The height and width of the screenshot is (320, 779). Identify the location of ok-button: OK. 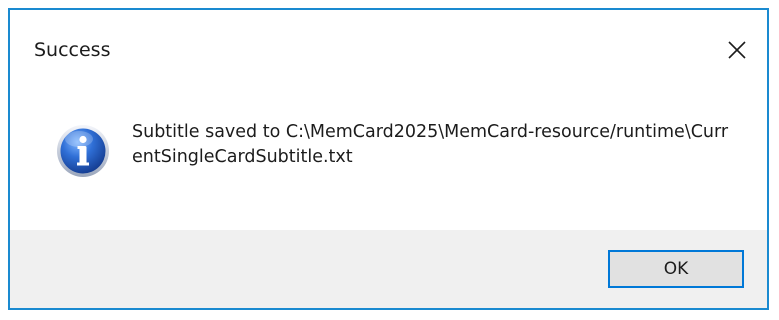
(676, 269).